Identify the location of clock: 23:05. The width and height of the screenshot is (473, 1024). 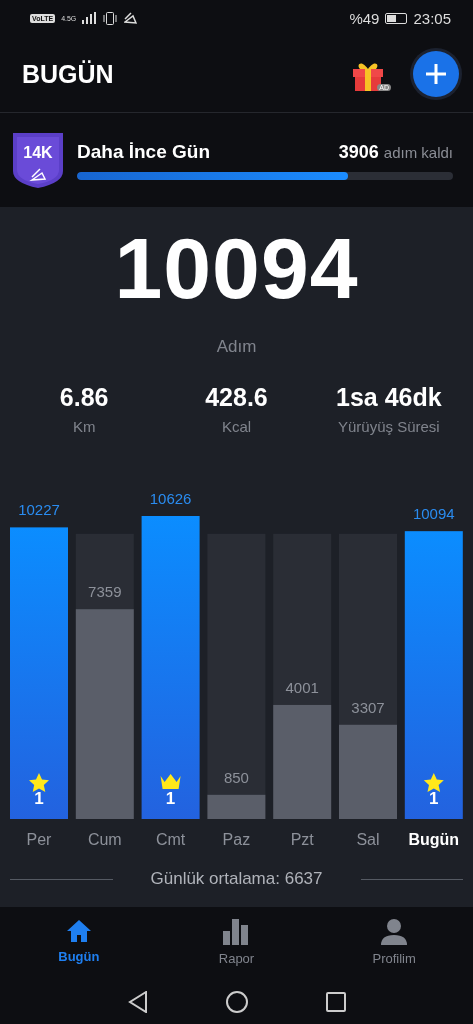
(432, 18).